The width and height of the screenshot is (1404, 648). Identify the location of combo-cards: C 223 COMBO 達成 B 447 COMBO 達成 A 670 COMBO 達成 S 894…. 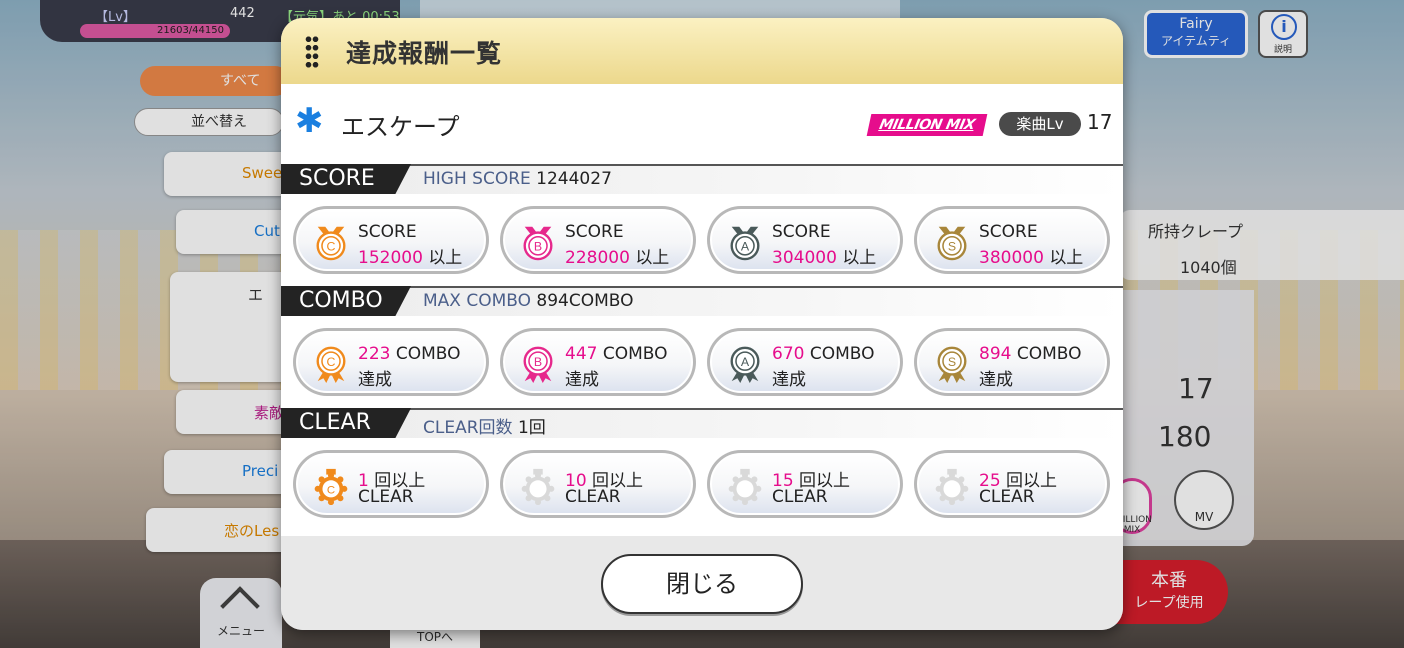
(703, 362).